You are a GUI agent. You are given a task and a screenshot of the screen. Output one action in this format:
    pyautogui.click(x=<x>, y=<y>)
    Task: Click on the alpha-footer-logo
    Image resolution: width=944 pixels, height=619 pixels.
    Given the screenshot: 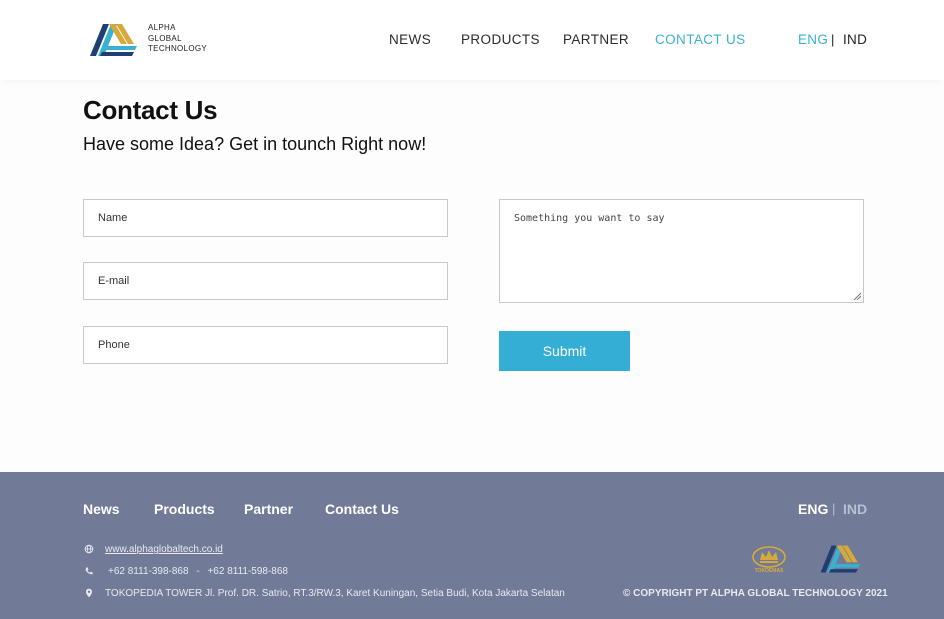 What is the action you would take?
    pyautogui.click(x=840, y=559)
    